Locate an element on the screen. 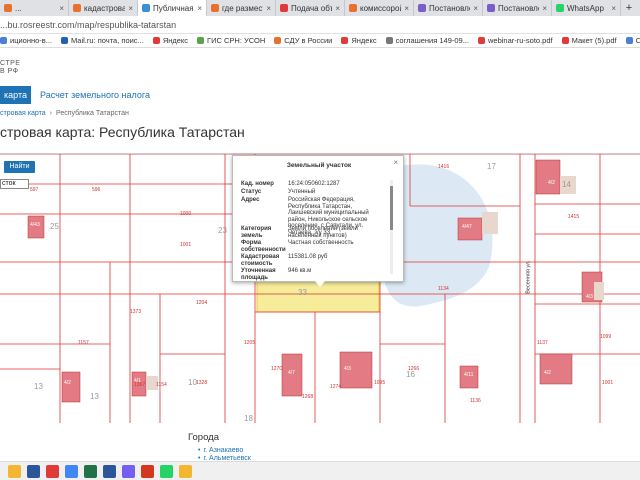 This screenshot has width=640, height=480. bookmark-item: ГИС СРН: УСОН is located at coordinates (231, 40).